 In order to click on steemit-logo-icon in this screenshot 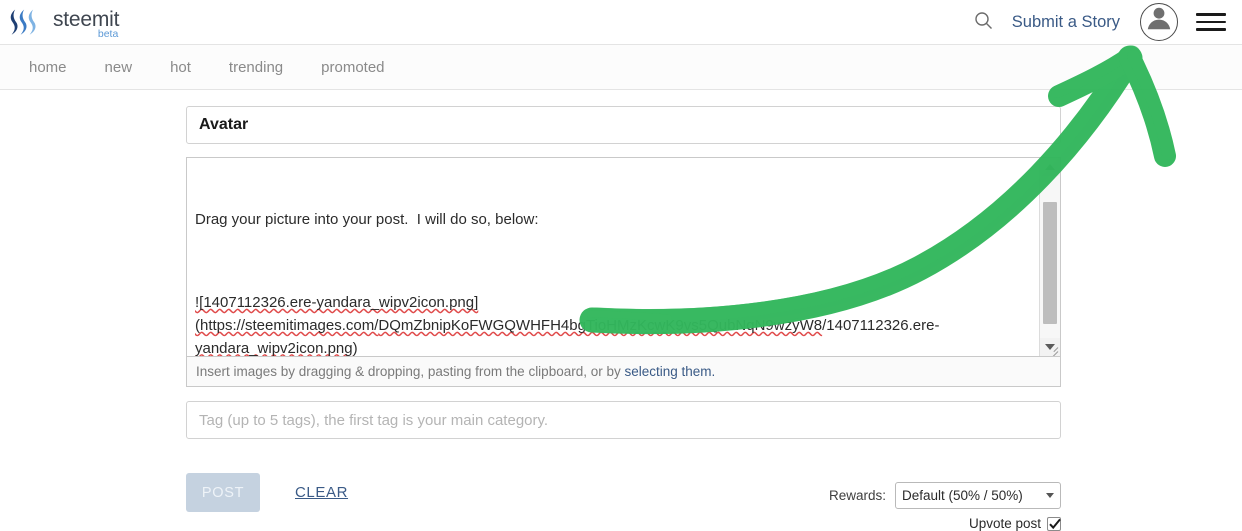, I will do `click(26, 23)`.